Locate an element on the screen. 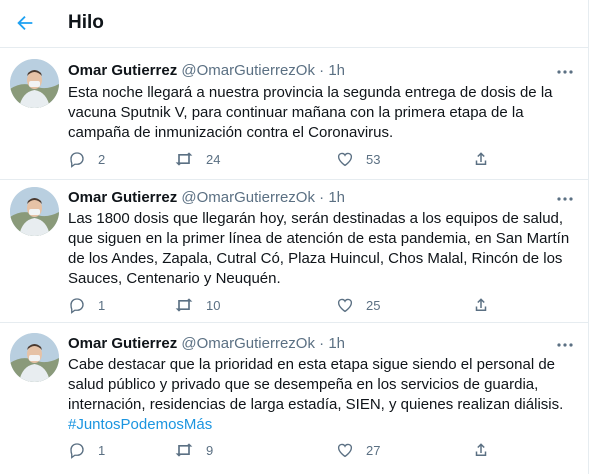 The height and width of the screenshot is (474, 591). hashtag-link: #JuntosPodemosMás is located at coordinates (323, 425).